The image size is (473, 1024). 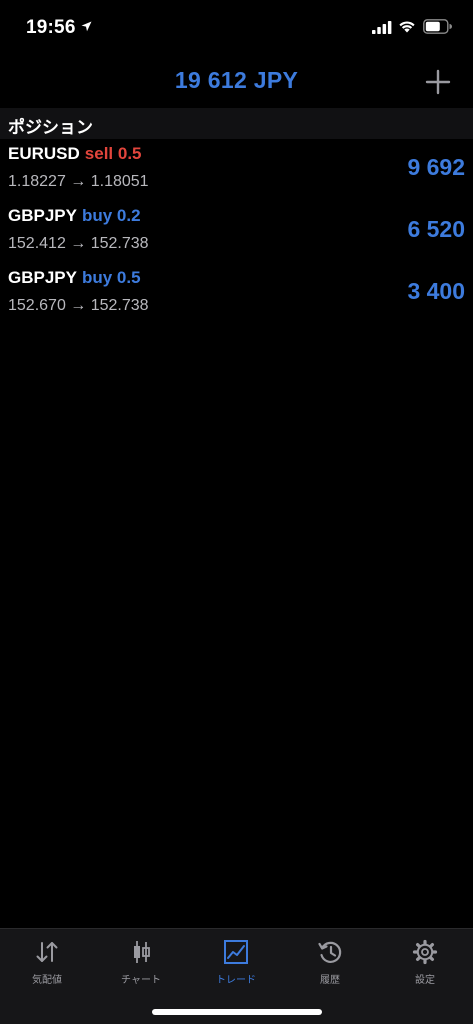 I want to click on trade-chart-icon, so click(x=236, y=952).